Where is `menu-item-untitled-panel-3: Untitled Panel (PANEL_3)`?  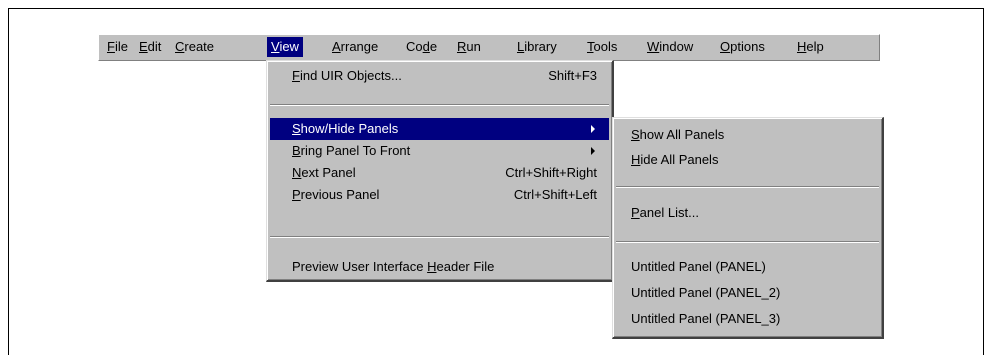 menu-item-untitled-panel-3: Untitled Panel (PANEL_3) is located at coordinates (747, 319).